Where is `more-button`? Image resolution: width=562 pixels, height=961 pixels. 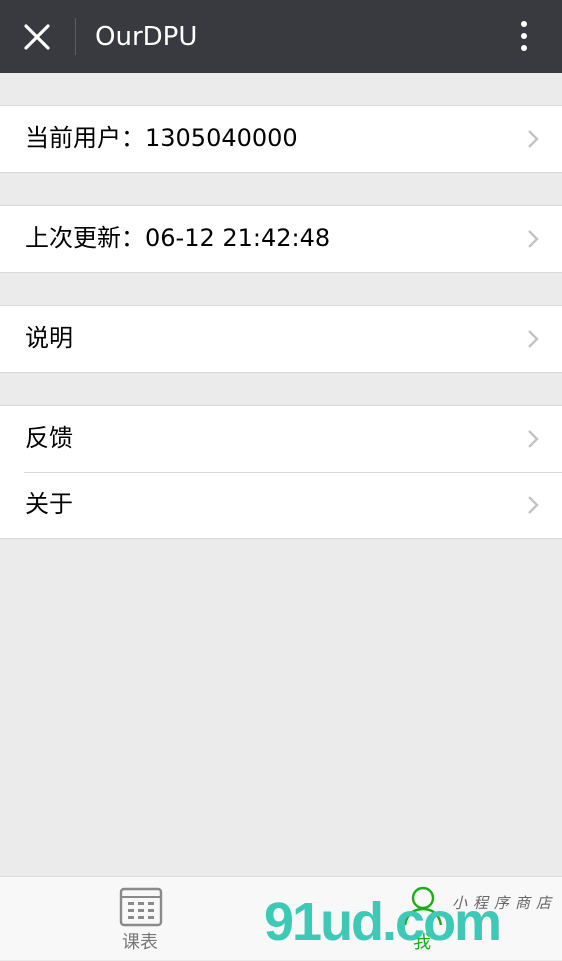
more-button is located at coordinates (524, 37).